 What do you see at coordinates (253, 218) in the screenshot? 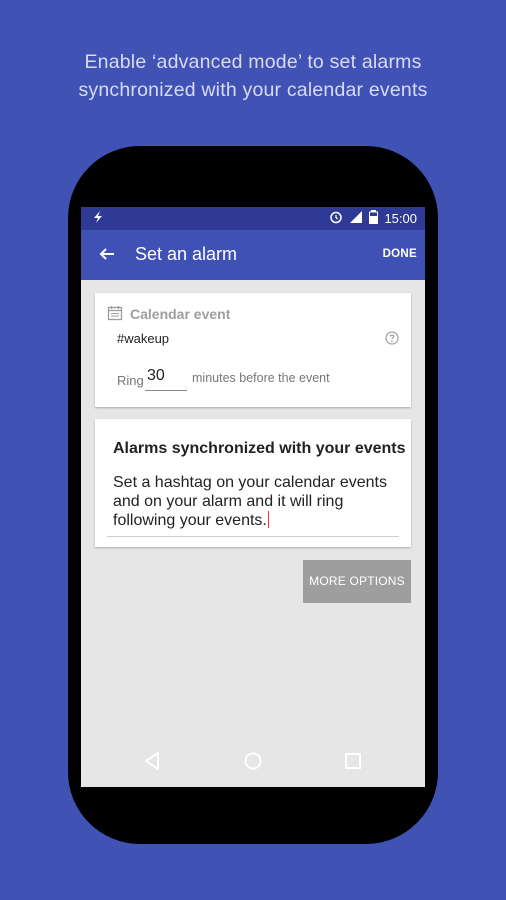
I see `status-bar: 15:00` at bounding box center [253, 218].